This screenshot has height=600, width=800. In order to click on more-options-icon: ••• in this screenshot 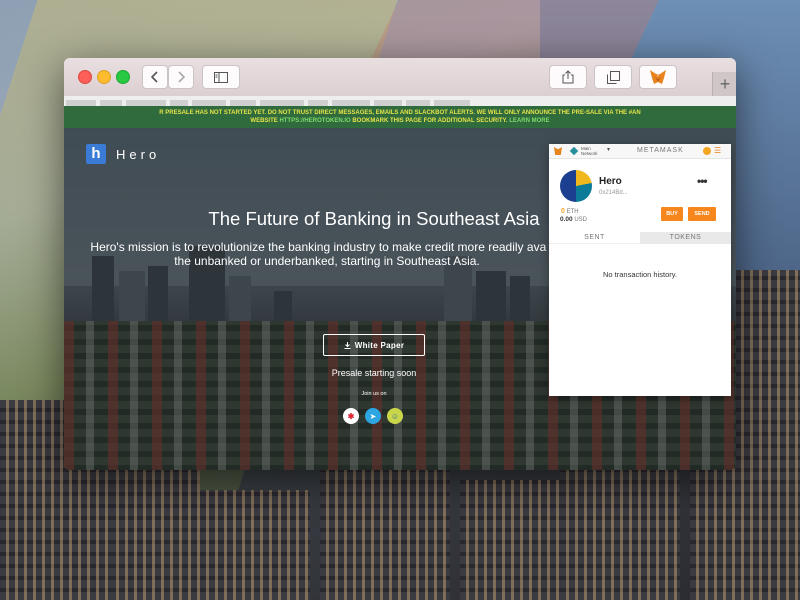, I will do `click(702, 181)`.